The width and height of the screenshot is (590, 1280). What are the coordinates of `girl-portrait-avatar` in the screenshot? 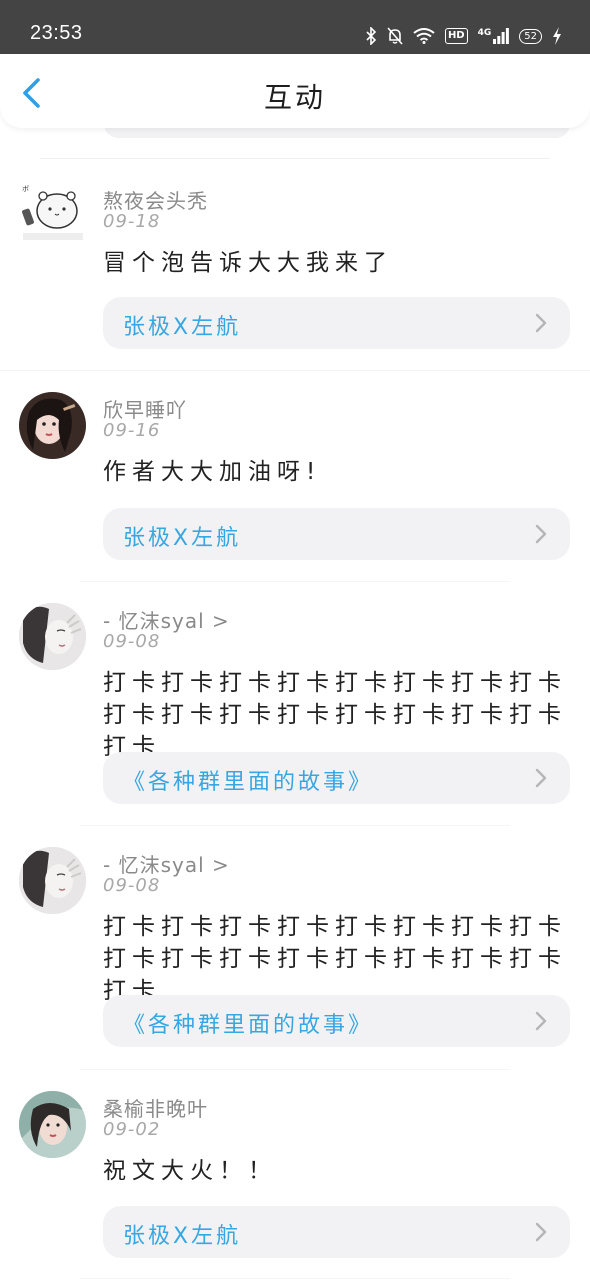 It's located at (52, 425).